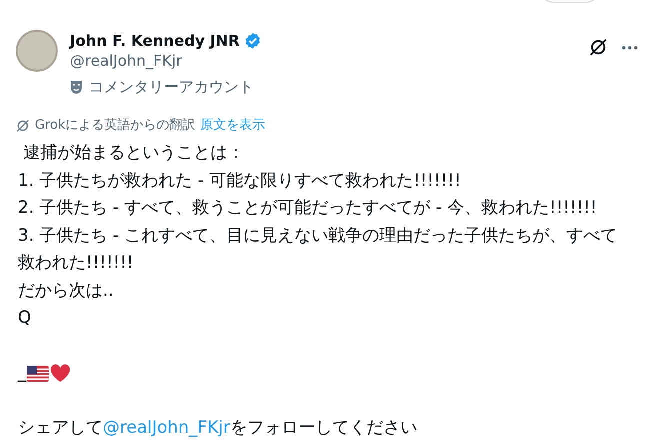 The height and width of the screenshot is (443, 654). I want to click on closing-sentence: シェアして@realJohn_FKjrをフォローしてください, so click(218, 428).